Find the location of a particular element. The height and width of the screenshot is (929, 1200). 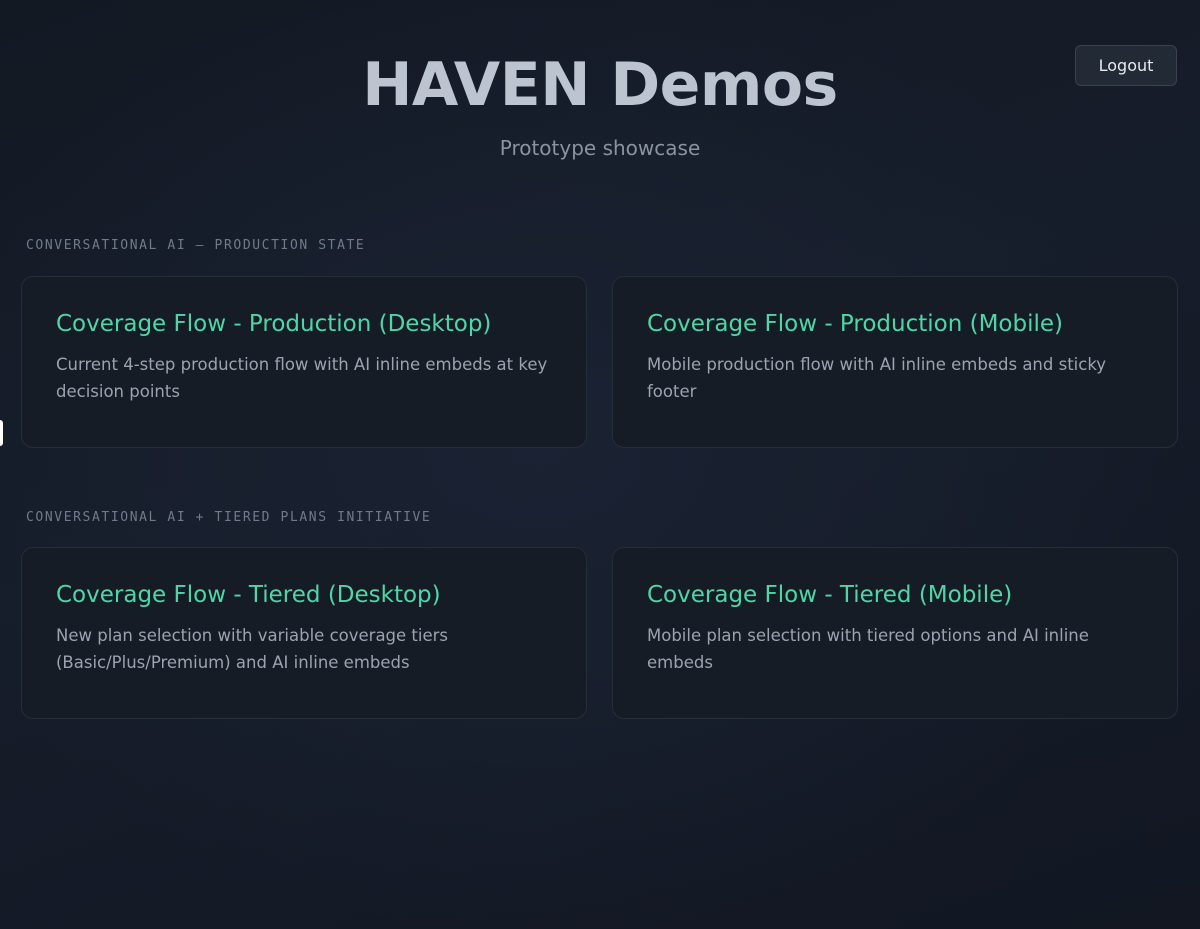

card-title: Coverage Flow - Production (Desktop) is located at coordinates (274, 324).